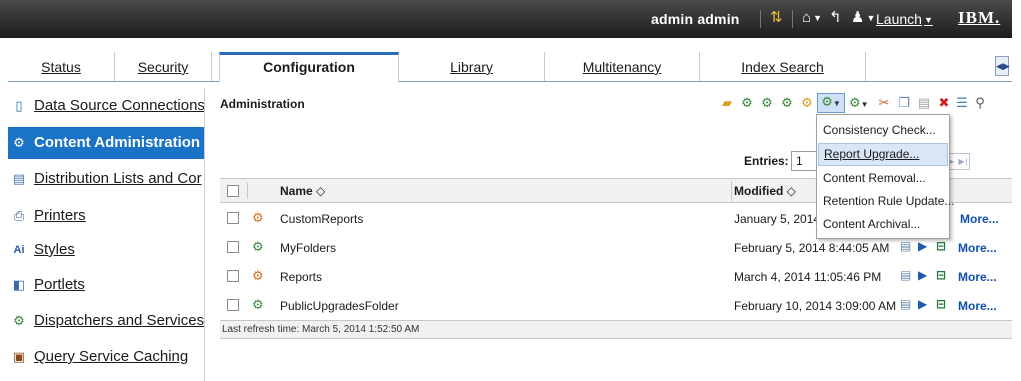 The height and width of the screenshot is (381, 1021). What do you see at coordinates (776, 18) in the screenshot?
I see `refresh-icon: ⇅` at bounding box center [776, 18].